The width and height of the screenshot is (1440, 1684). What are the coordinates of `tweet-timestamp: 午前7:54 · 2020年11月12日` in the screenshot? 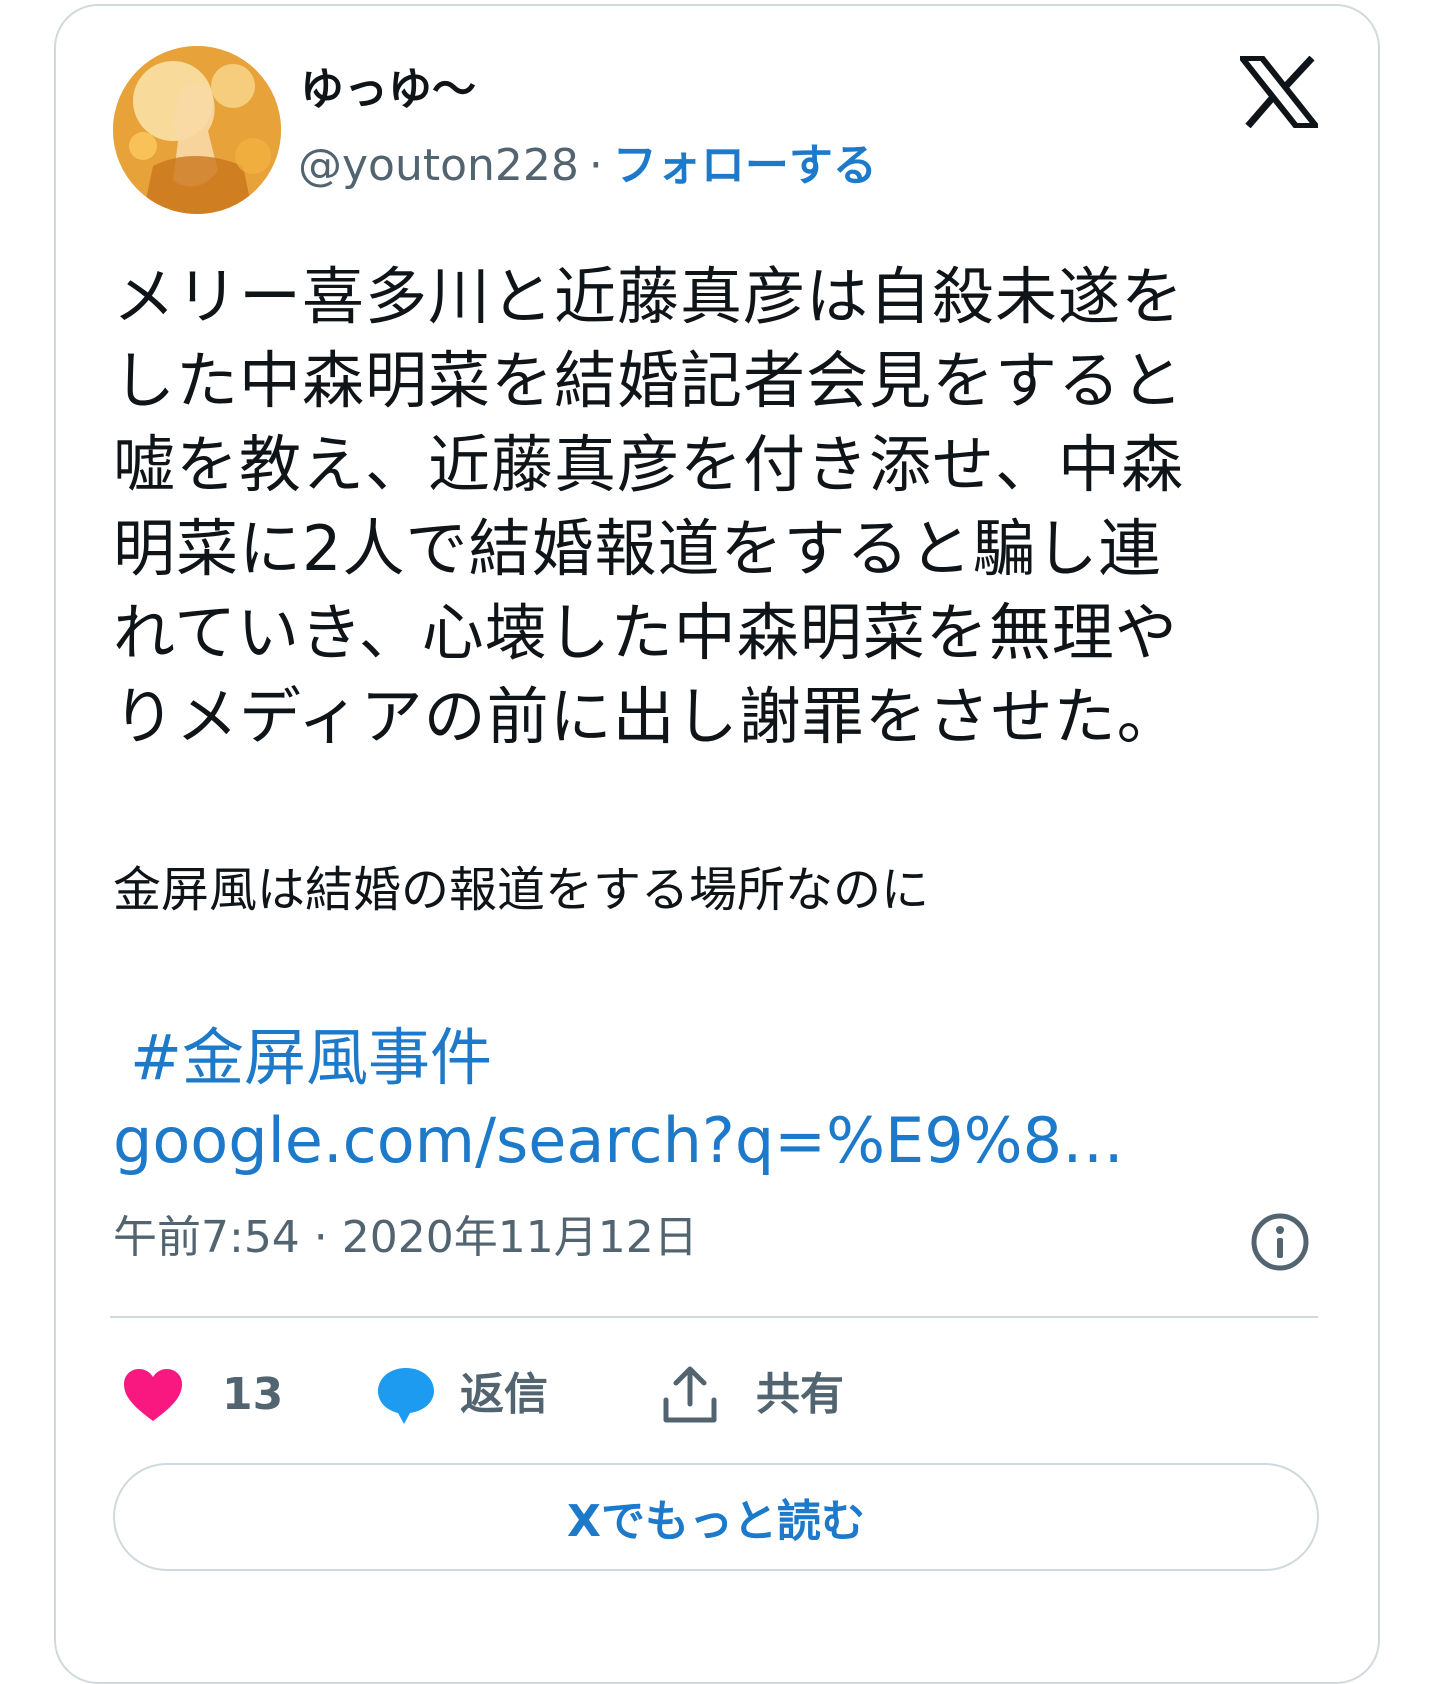 It's located at (405, 1238).